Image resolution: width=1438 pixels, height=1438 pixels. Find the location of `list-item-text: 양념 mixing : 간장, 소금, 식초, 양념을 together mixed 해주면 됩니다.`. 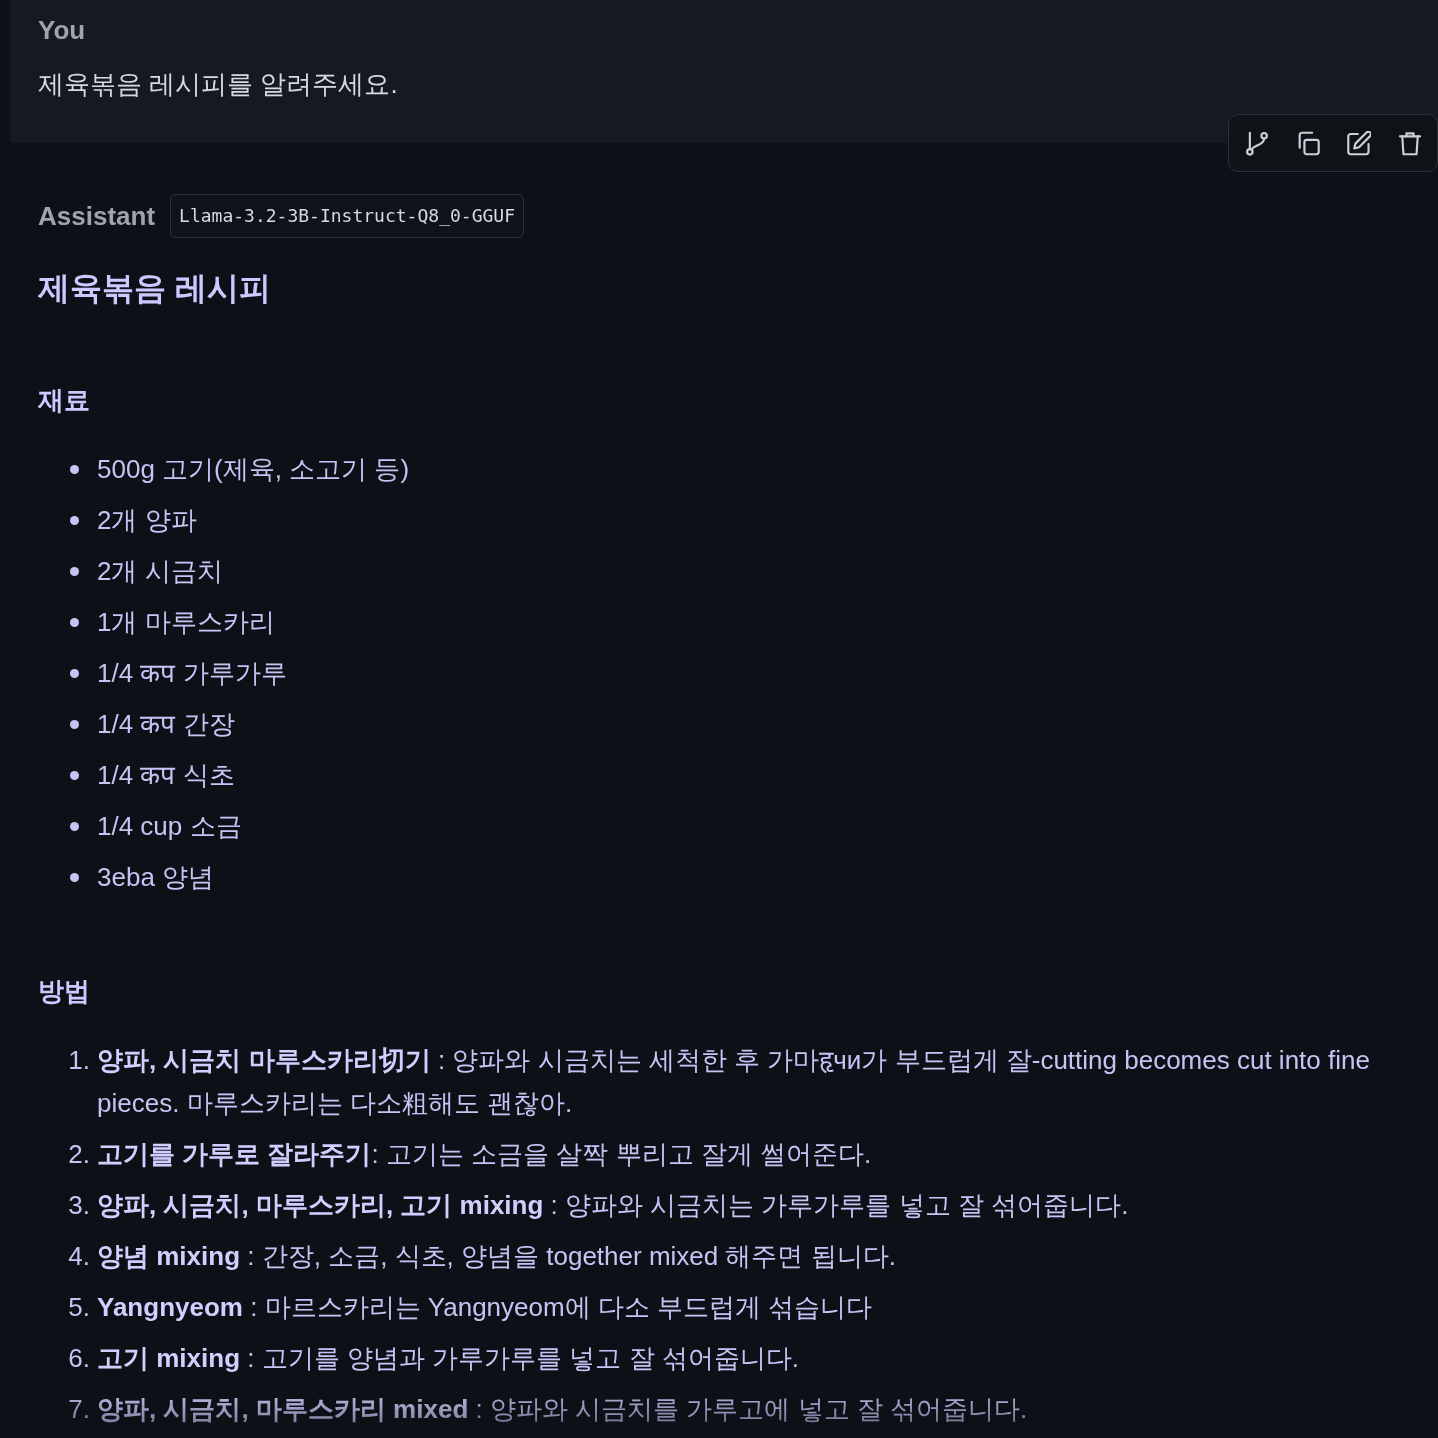

list-item-text: 양념 mixing : 간장, 소금, 식초, 양념을 together mixed 해주면 됩니다. is located at coordinates (497, 1256).